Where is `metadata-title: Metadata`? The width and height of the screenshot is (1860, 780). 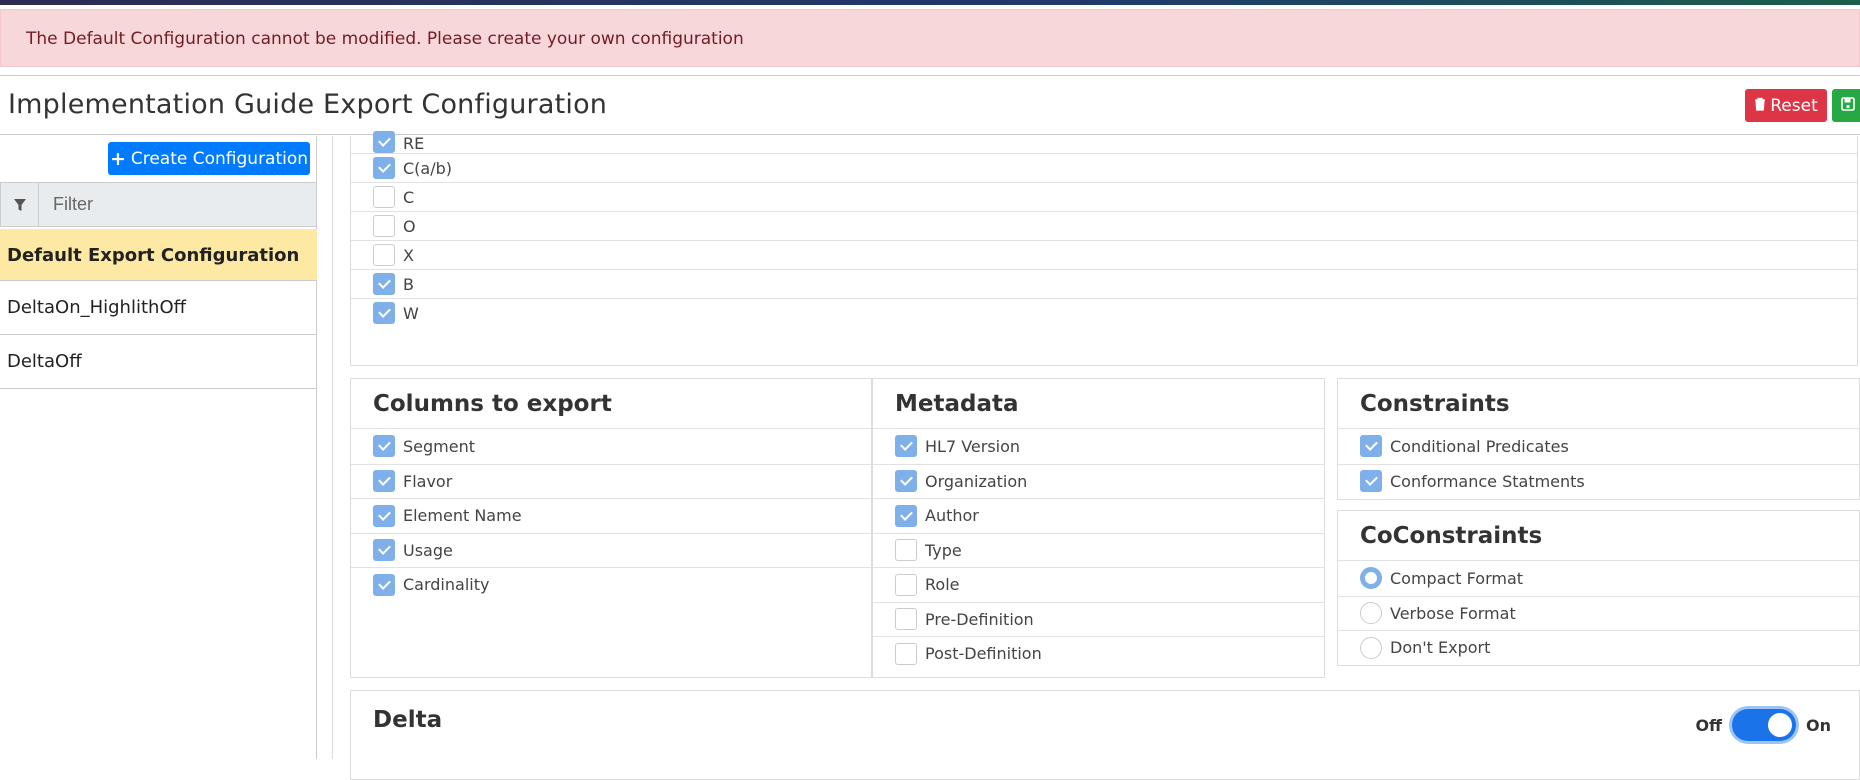 metadata-title: Metadata is located at coordinates (1098, 404).